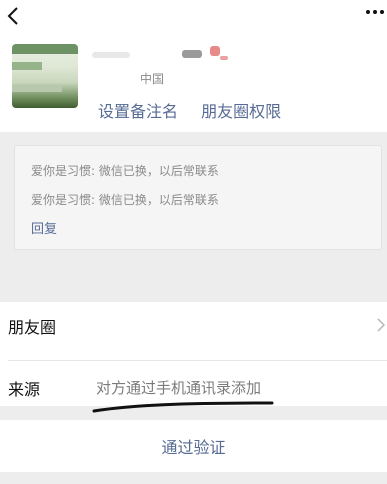  Describe the element at coordinates (179, 388) in the screenshot. I see `source-value: 对方通过手机通讯录添加` at that location.